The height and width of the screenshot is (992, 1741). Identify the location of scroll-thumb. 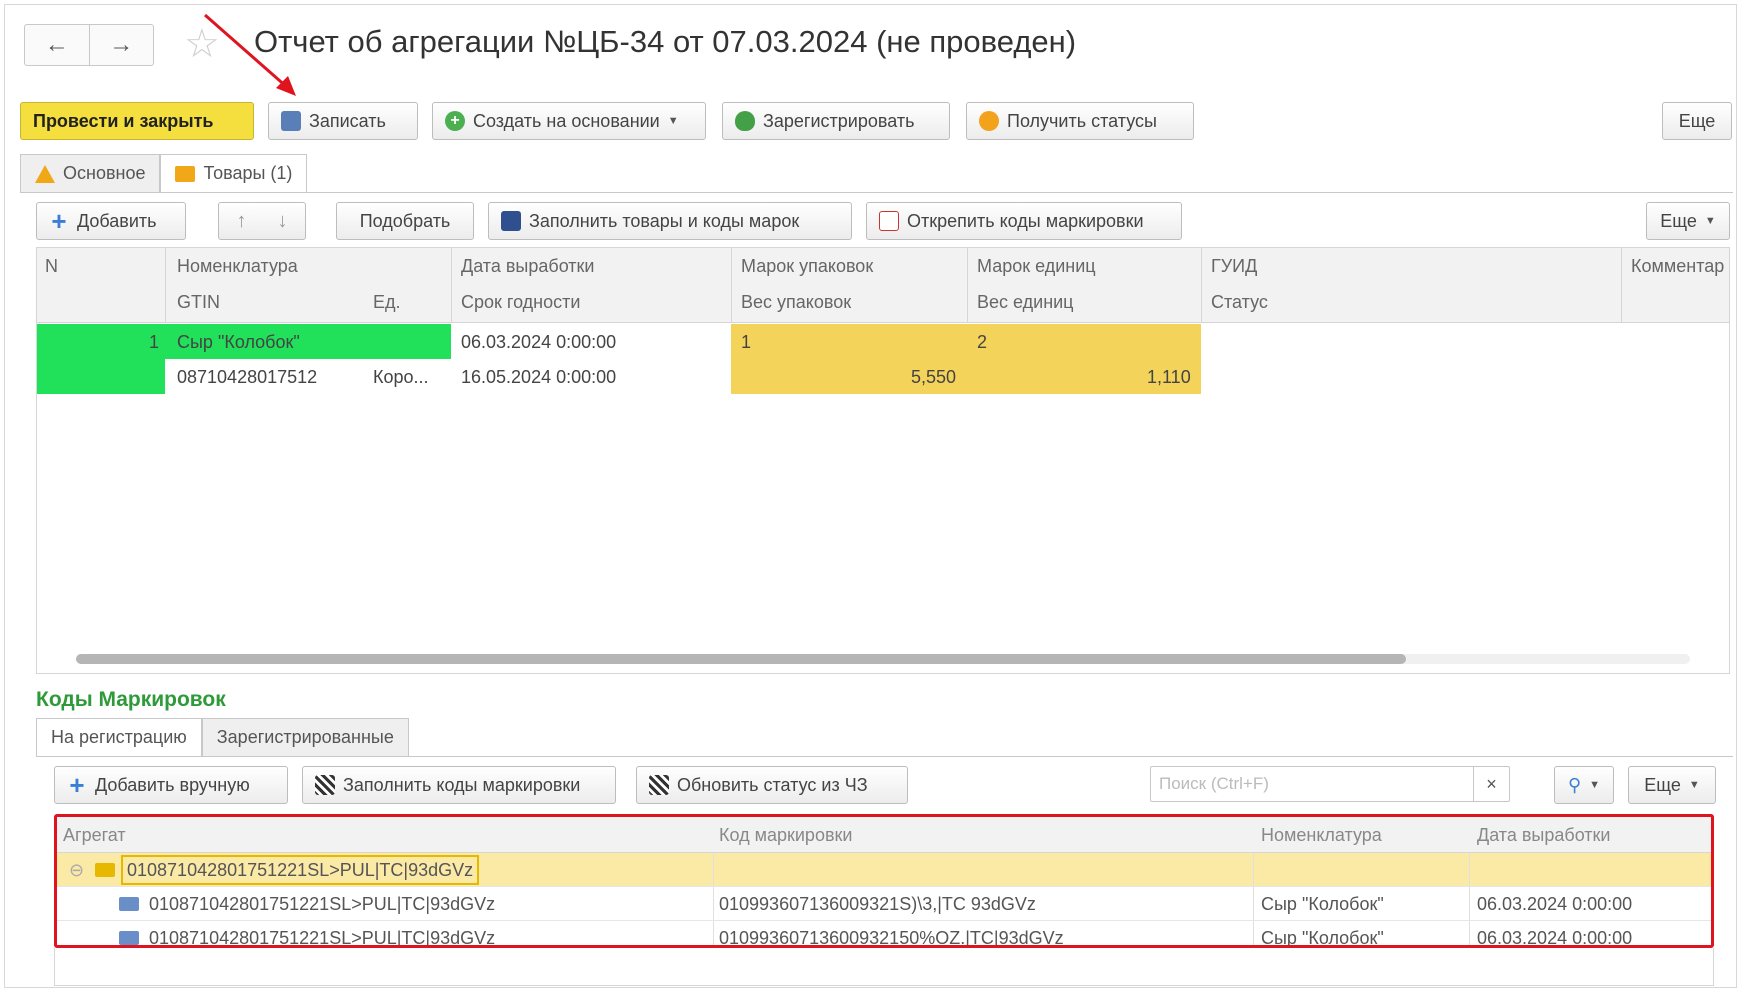
(741, 659).